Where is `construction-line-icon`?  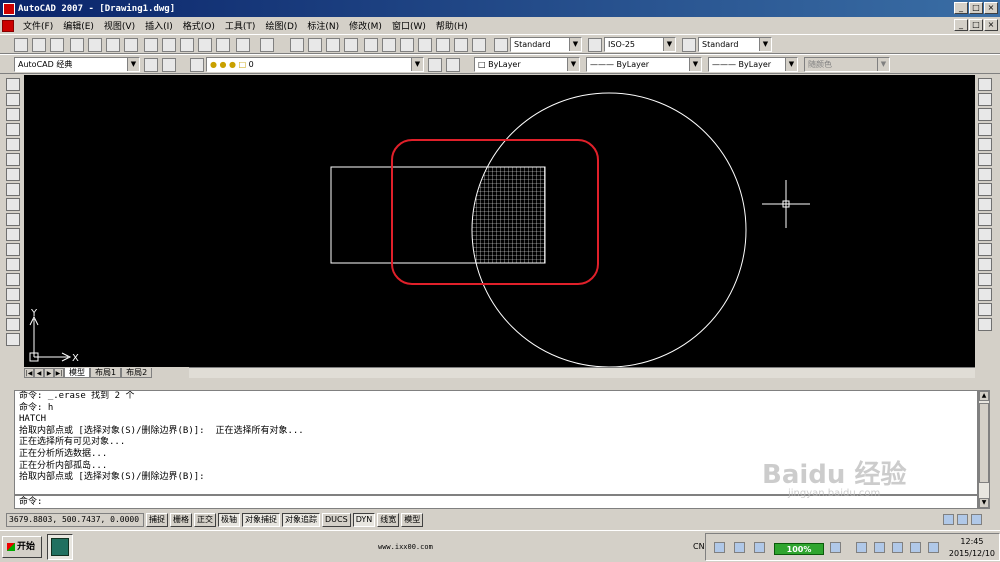
construction-line-icon is located at coordinates (13, 99).